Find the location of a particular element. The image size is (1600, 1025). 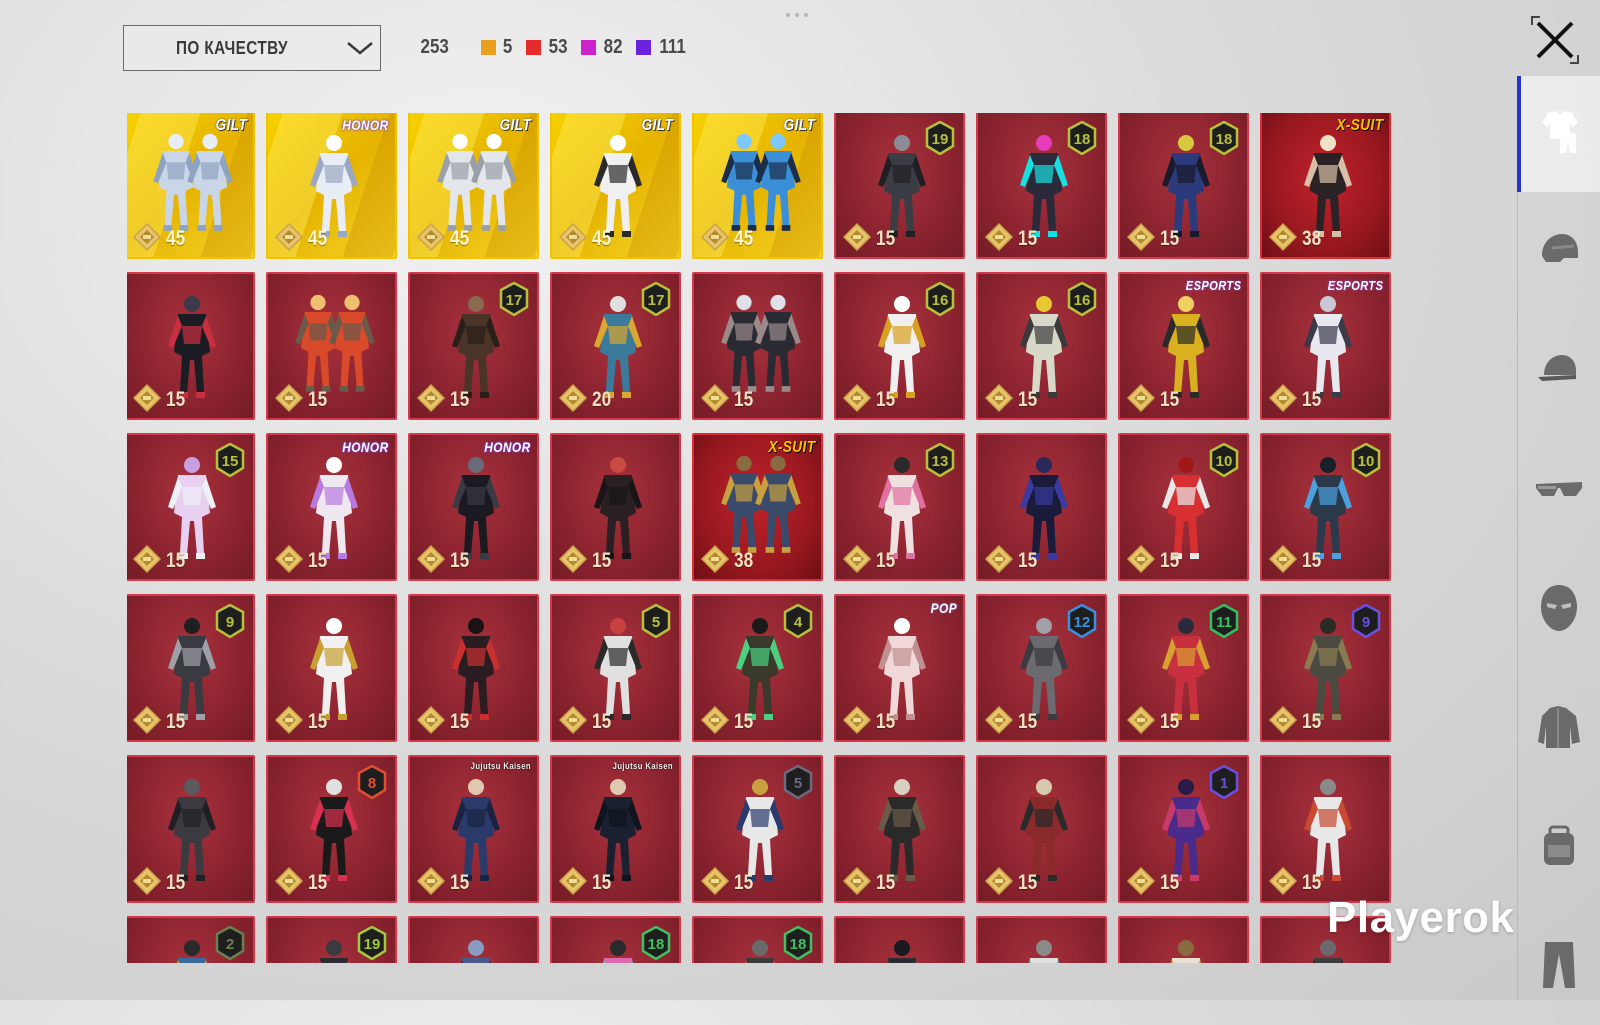

pants-tab is located at coordinates (1558, 967).